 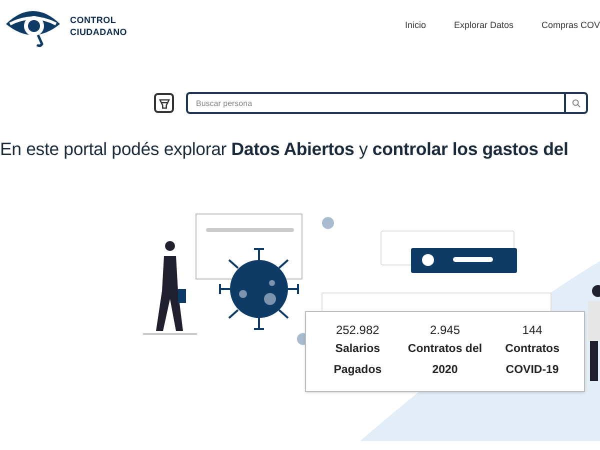 I want to click on search-button, so click(x=576, y=103).